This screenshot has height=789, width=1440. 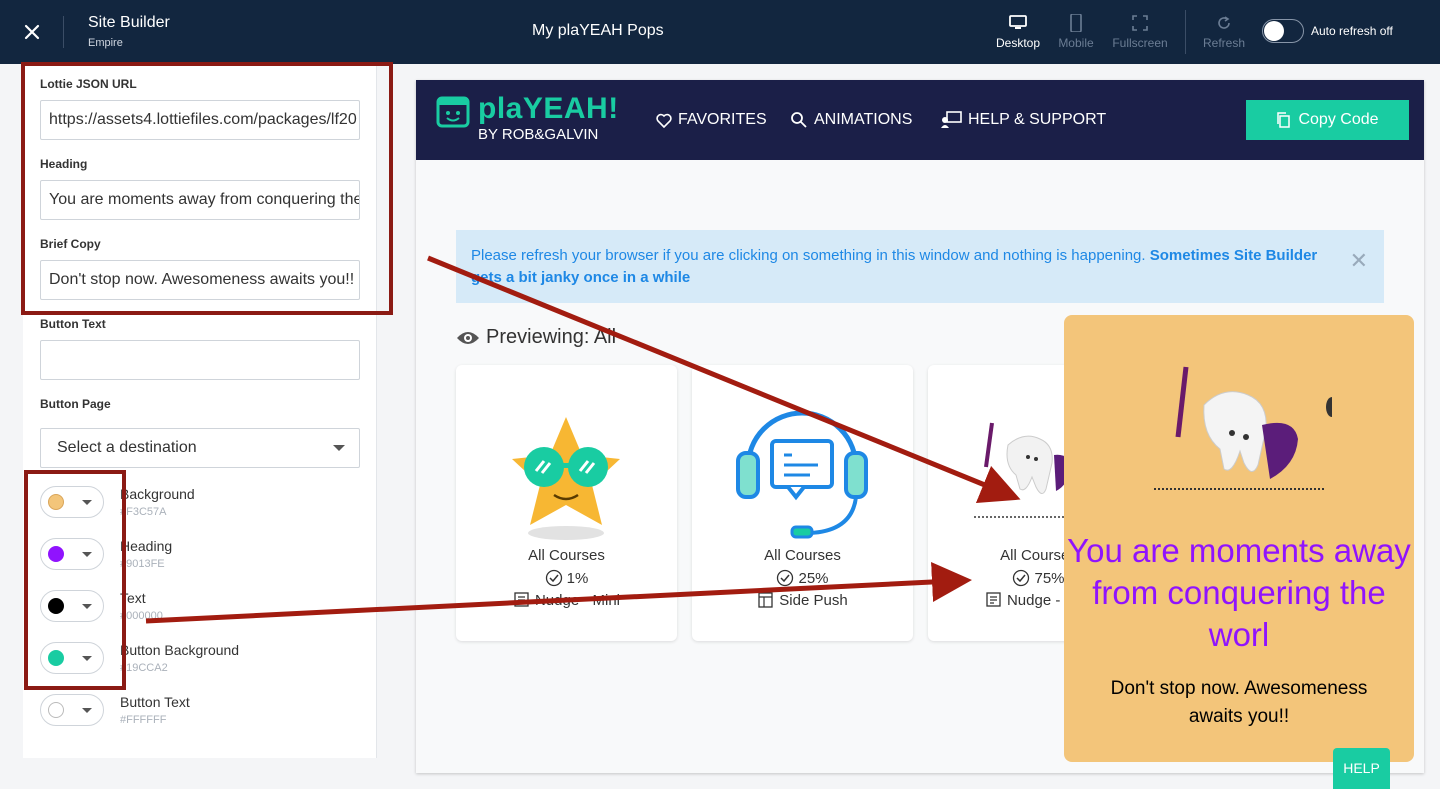 I want to click on course-card: All Courses 1% Nudge - Mini, so click(x=566, y=503).